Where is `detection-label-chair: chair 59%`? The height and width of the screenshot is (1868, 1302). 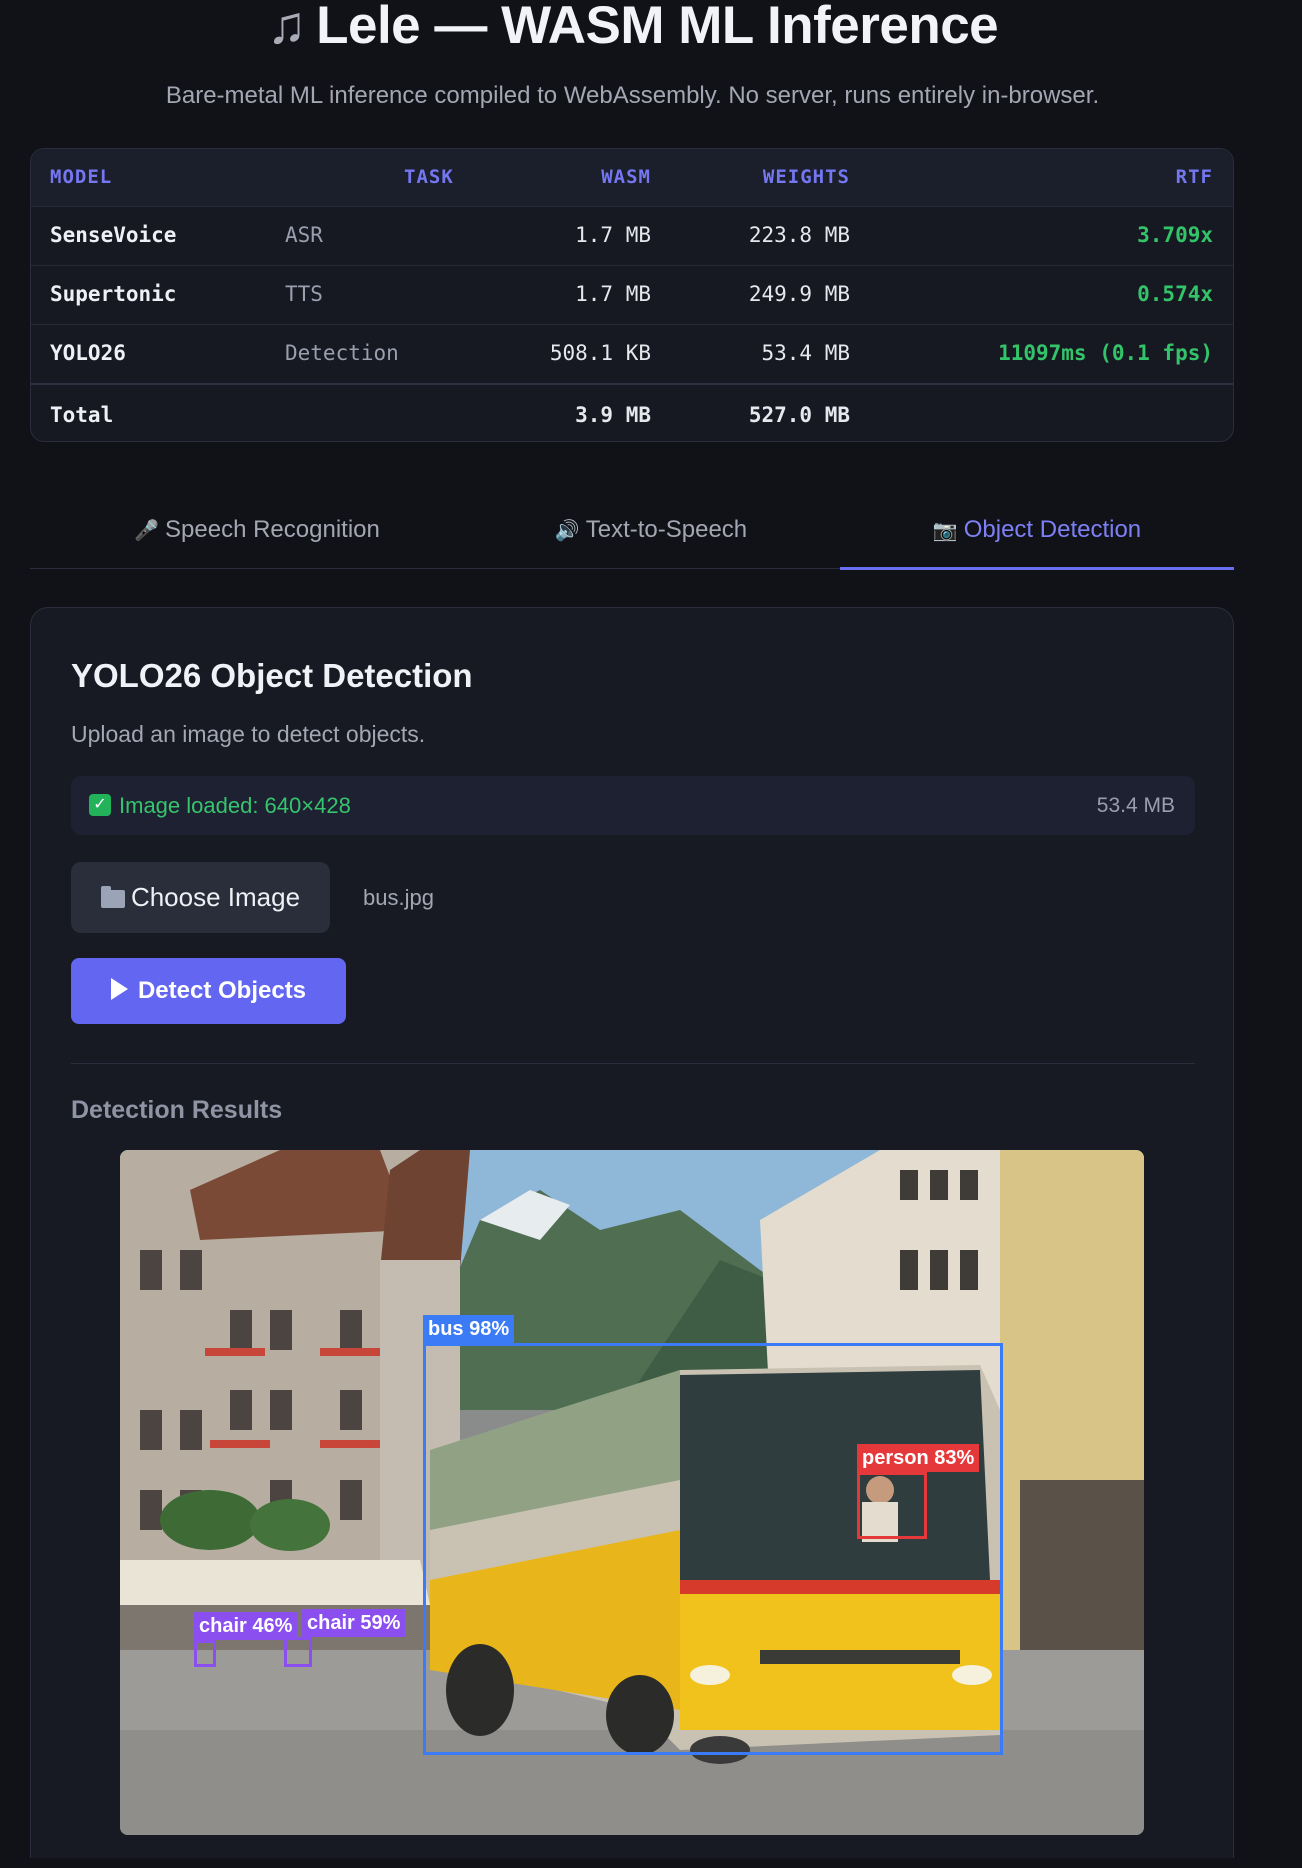 detection-label-chair: chair 59% is located at coordinates (354, 1623).